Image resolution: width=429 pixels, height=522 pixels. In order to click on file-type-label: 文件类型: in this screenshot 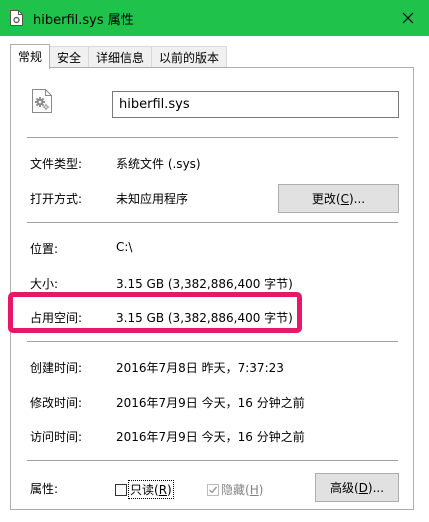, I will do `click(56, 164)`.